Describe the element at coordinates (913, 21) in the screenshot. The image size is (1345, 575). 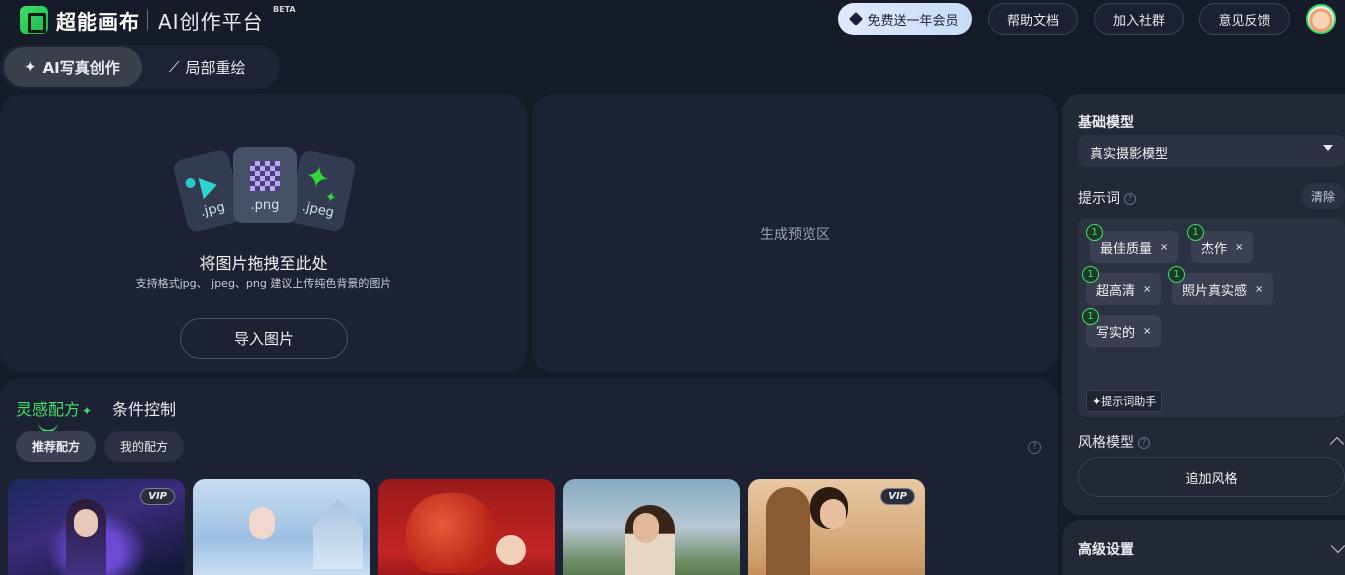
I see `free-vip-label: 免费送一年会员` at that location.